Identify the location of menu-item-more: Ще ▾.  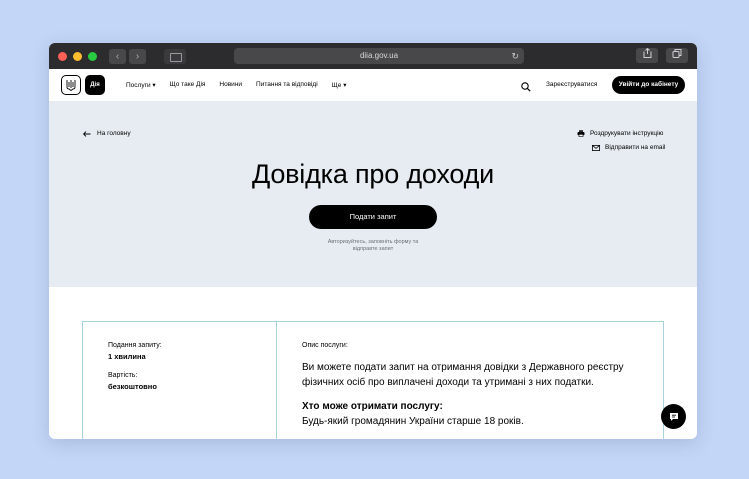
(339, 85).